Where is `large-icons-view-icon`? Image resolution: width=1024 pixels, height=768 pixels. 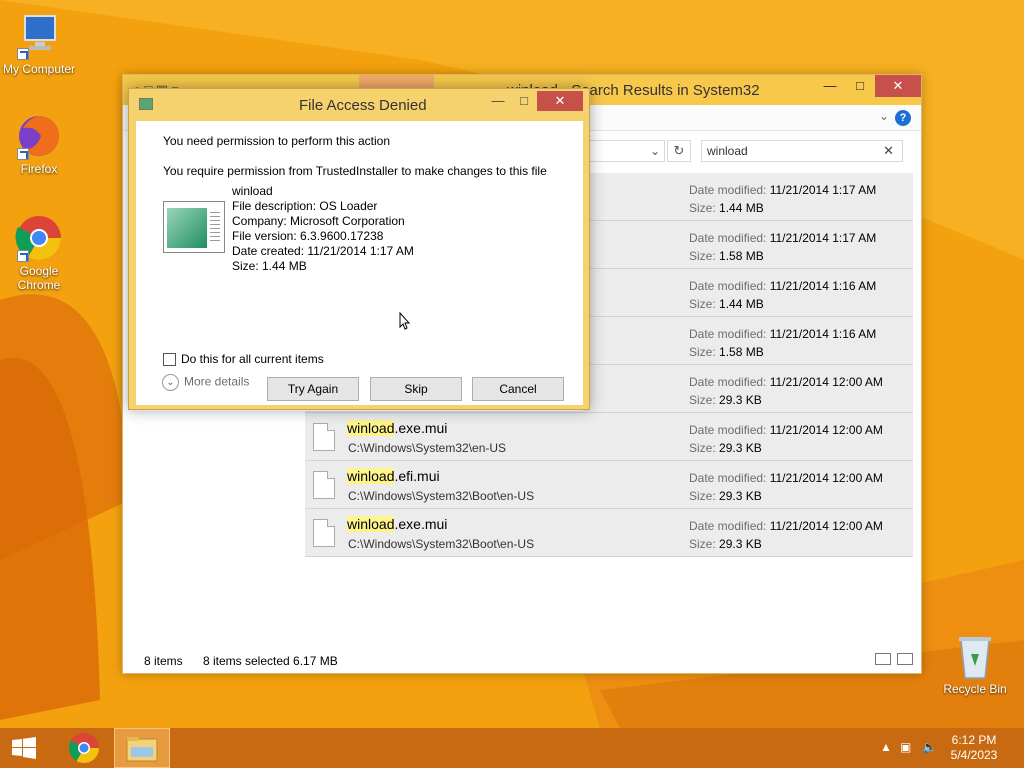 large-icons-view-icon is located at coordinates (905, 659).